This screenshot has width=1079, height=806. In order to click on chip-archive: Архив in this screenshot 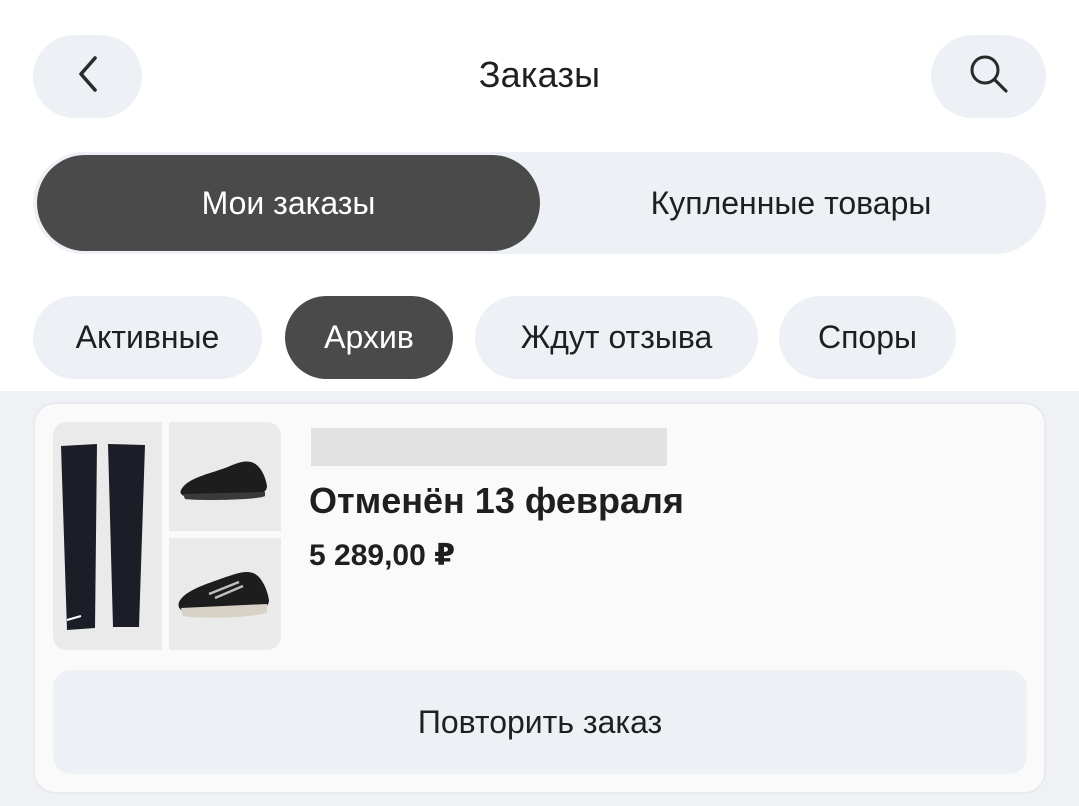, I will do `click(369, 337)`.